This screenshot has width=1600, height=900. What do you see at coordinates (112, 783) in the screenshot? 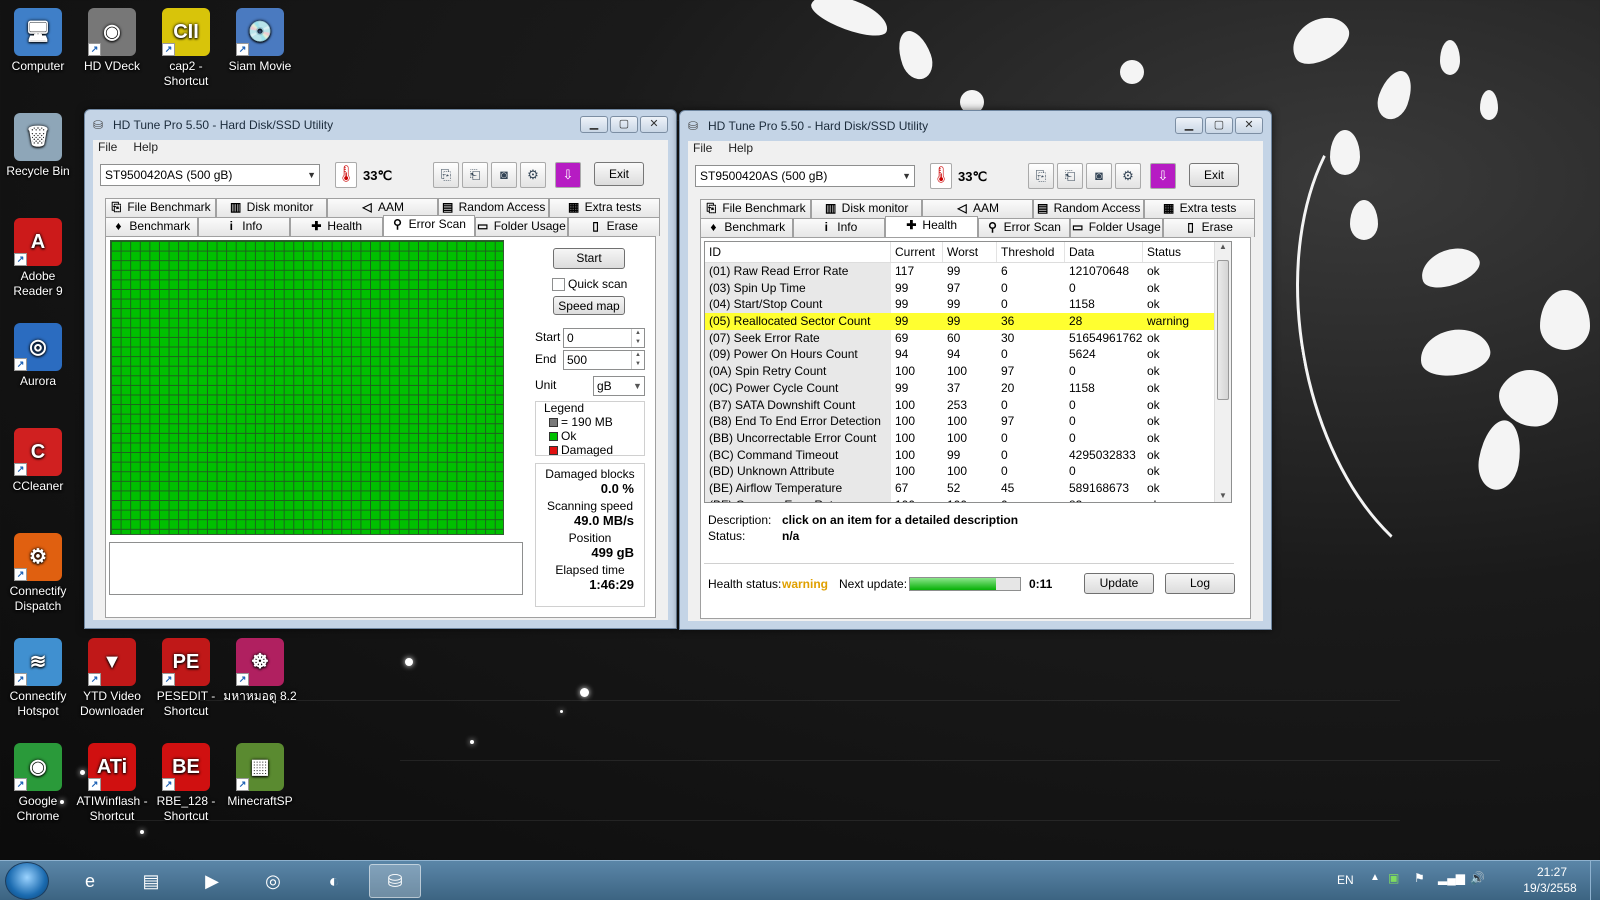
I see `desktop-icon-ati: ATi ↗ ATIWinflash - Shortcut` at bounding box center [112, 783].